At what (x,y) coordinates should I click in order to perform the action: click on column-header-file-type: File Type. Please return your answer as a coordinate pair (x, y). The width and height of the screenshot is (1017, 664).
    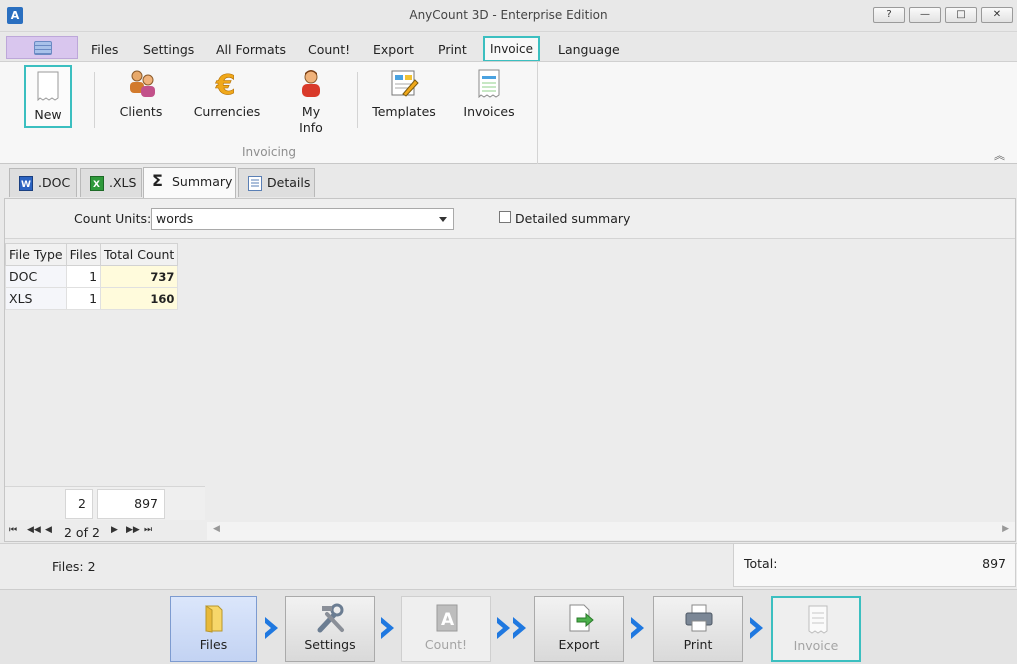
    Looking at the image, I should click on (36, 254).